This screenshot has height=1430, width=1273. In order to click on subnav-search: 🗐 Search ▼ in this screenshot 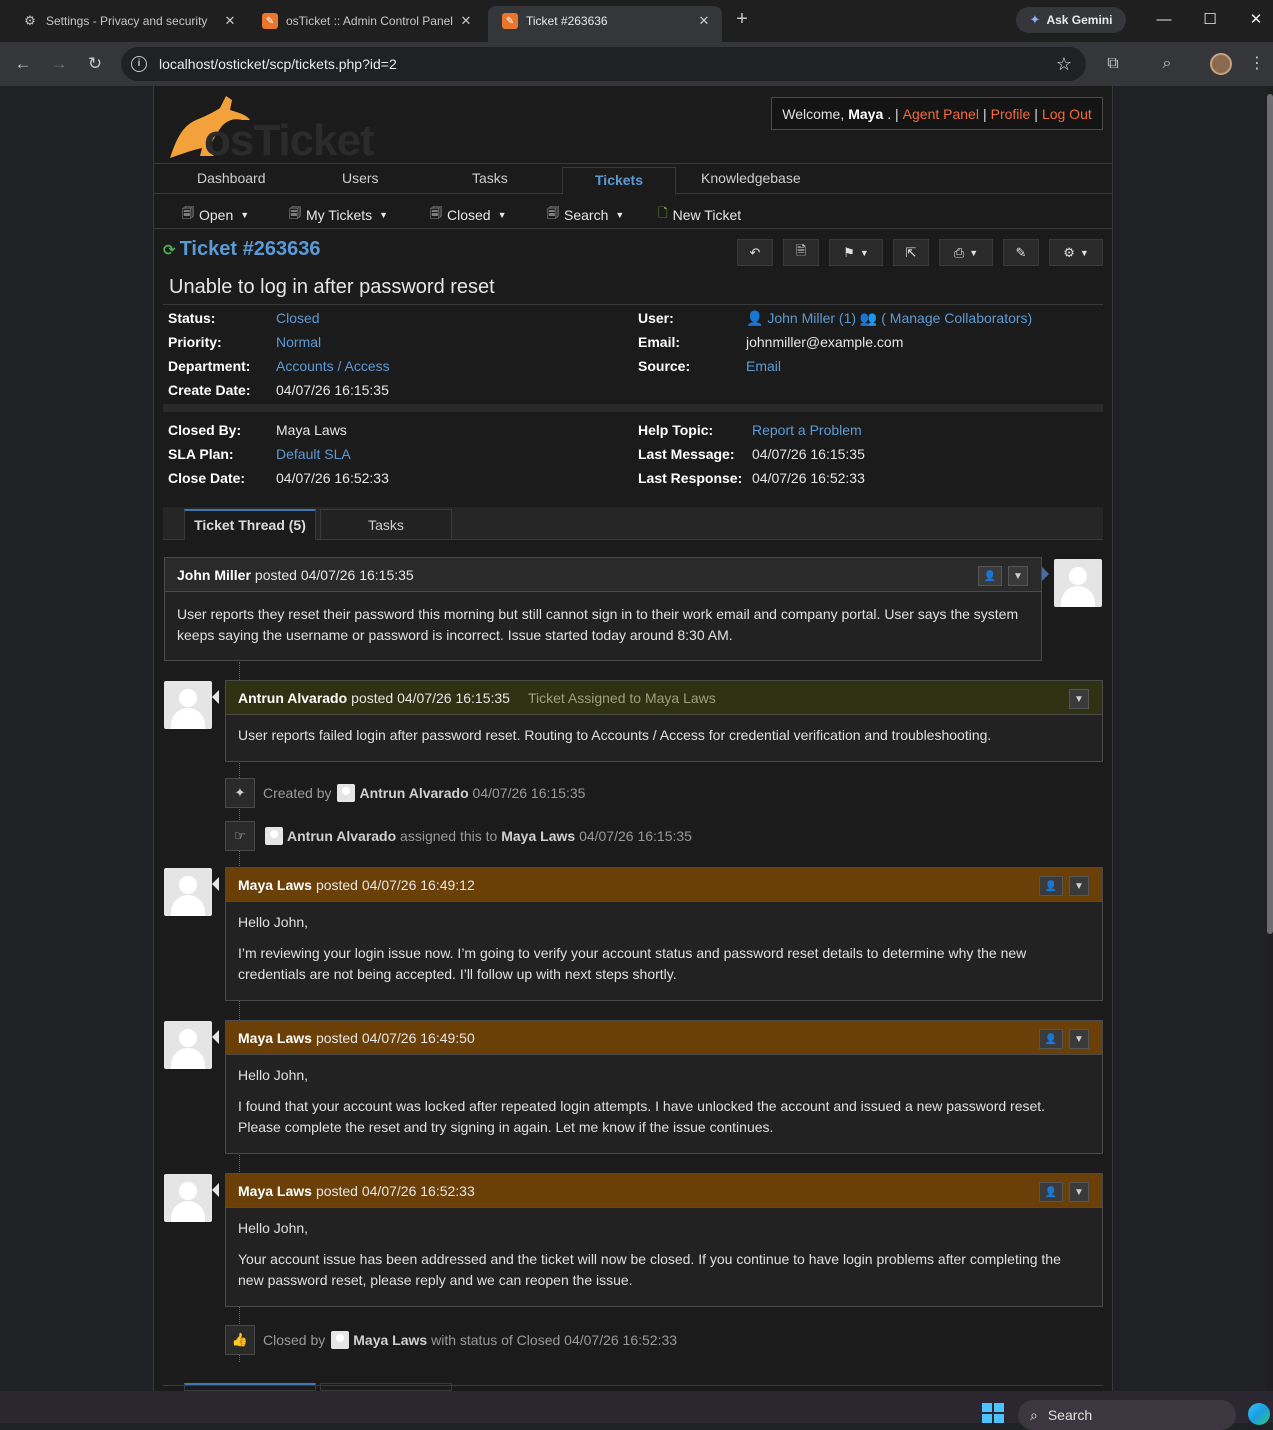, I will do `click(585, 214)`.